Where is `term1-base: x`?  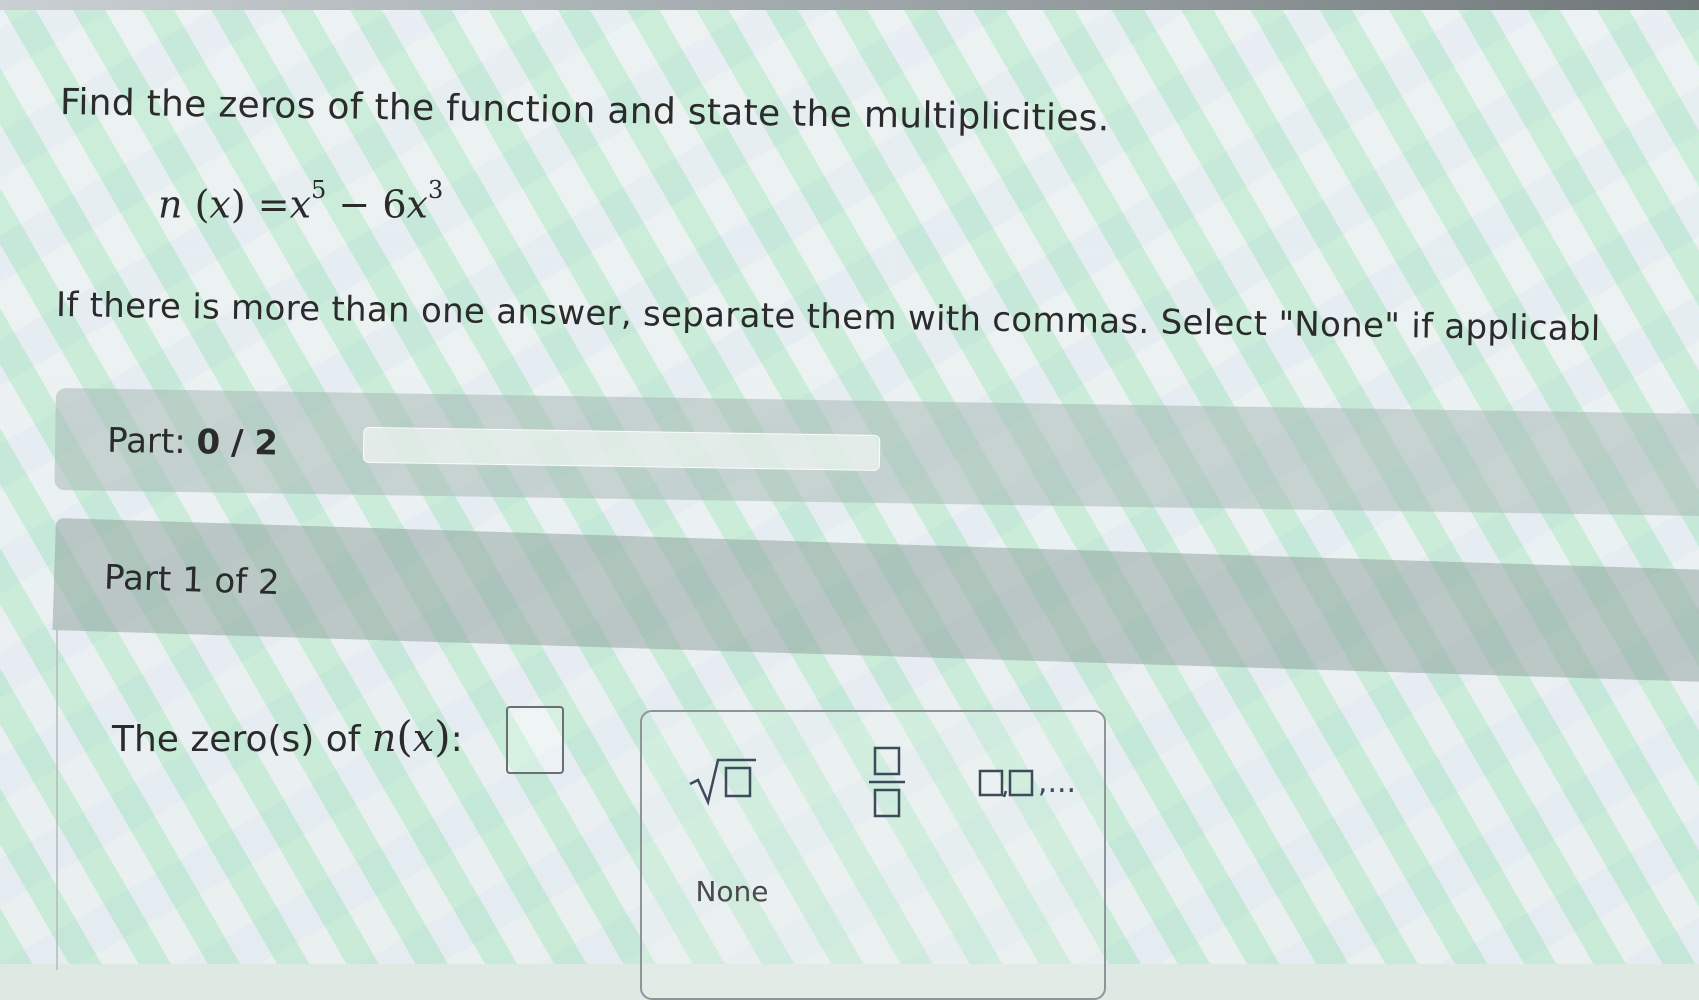
term1-base: x is located at coordinates (300, 204).